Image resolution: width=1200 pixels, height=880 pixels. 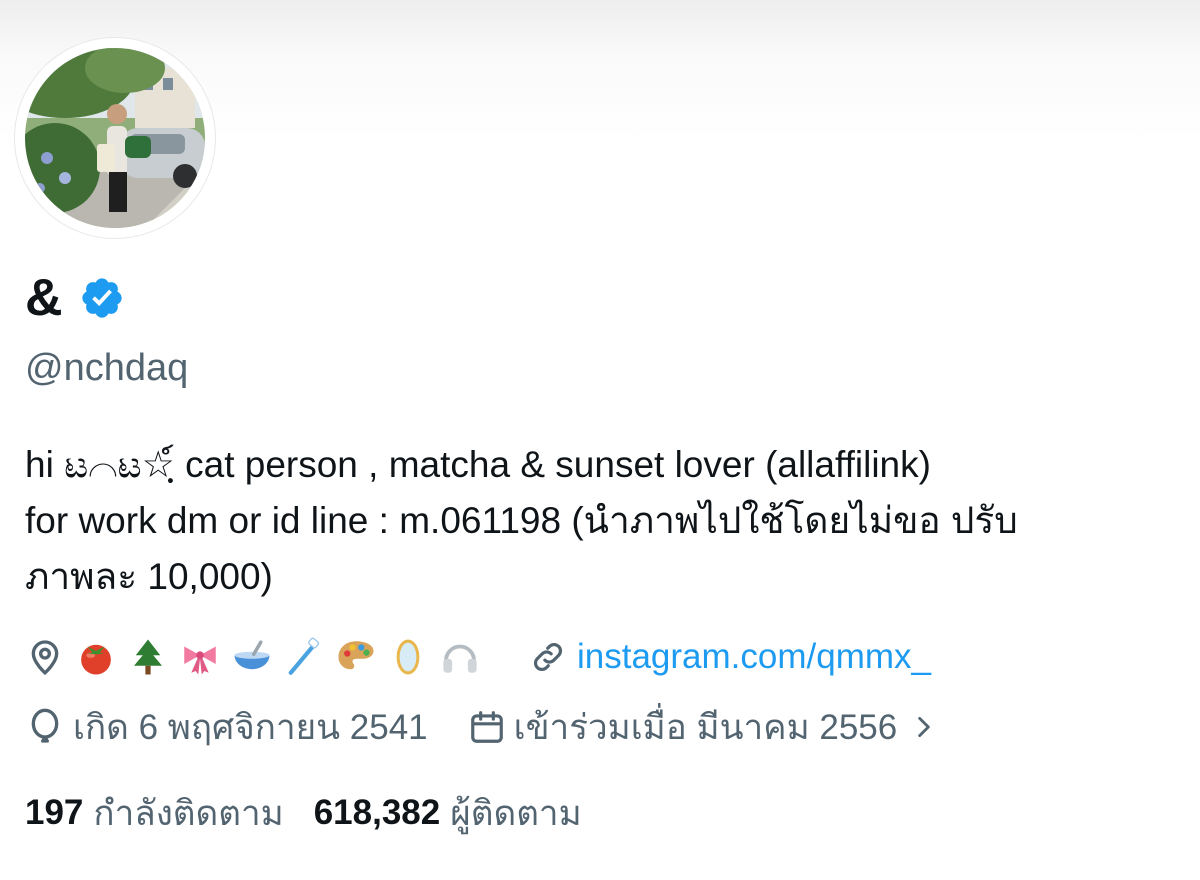 I want to click on chevron-right-icon, so click(x=924, y=727).